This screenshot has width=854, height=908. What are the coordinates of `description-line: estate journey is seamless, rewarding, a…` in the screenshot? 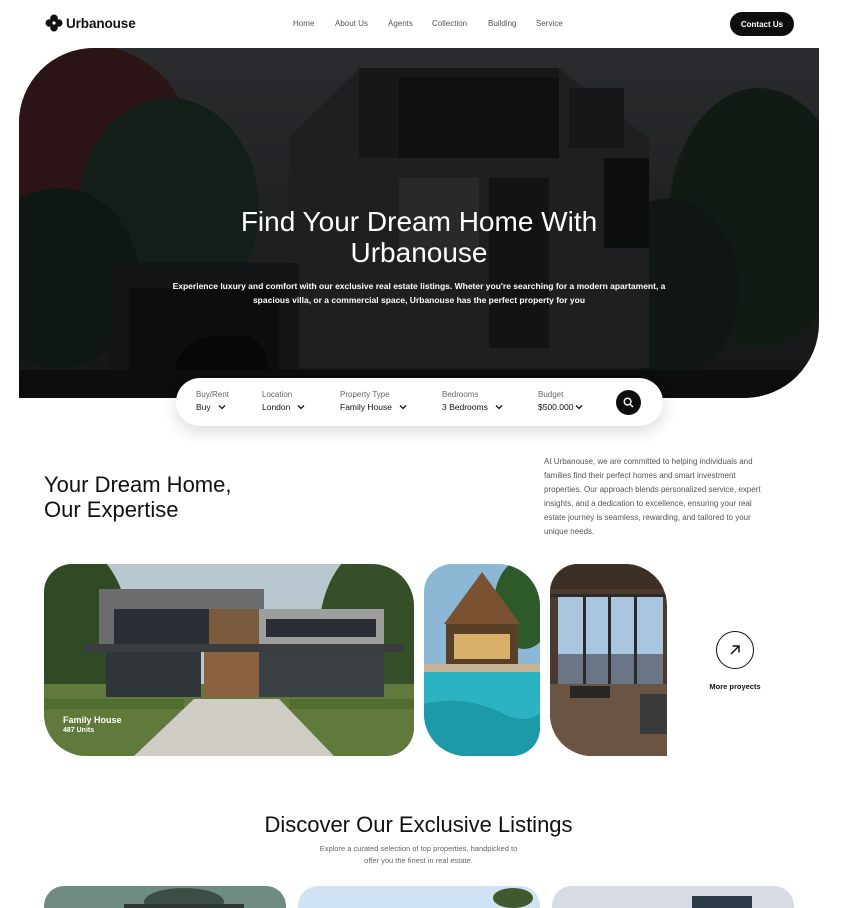 It's located at (647, 517).